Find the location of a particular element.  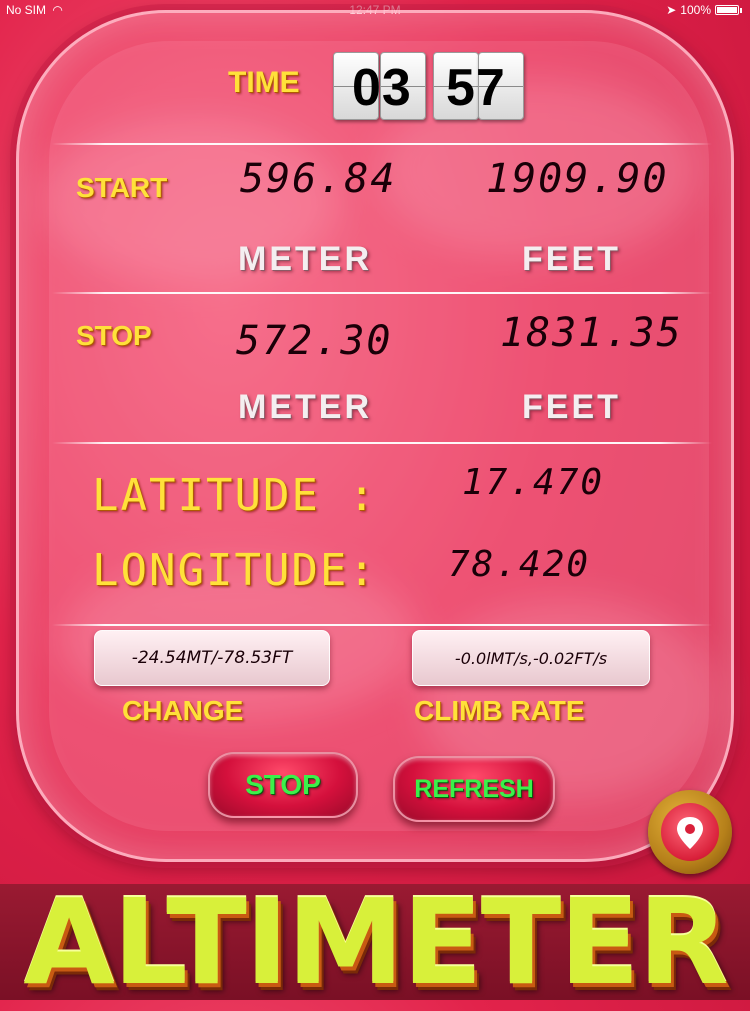

app-banner: ALTIMETER is located at coordinates (375, 942).